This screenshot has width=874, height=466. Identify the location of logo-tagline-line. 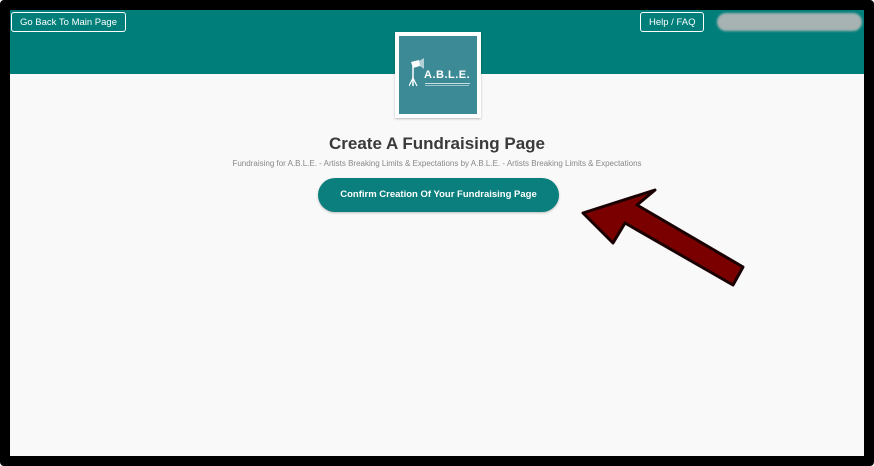
(447, 85).